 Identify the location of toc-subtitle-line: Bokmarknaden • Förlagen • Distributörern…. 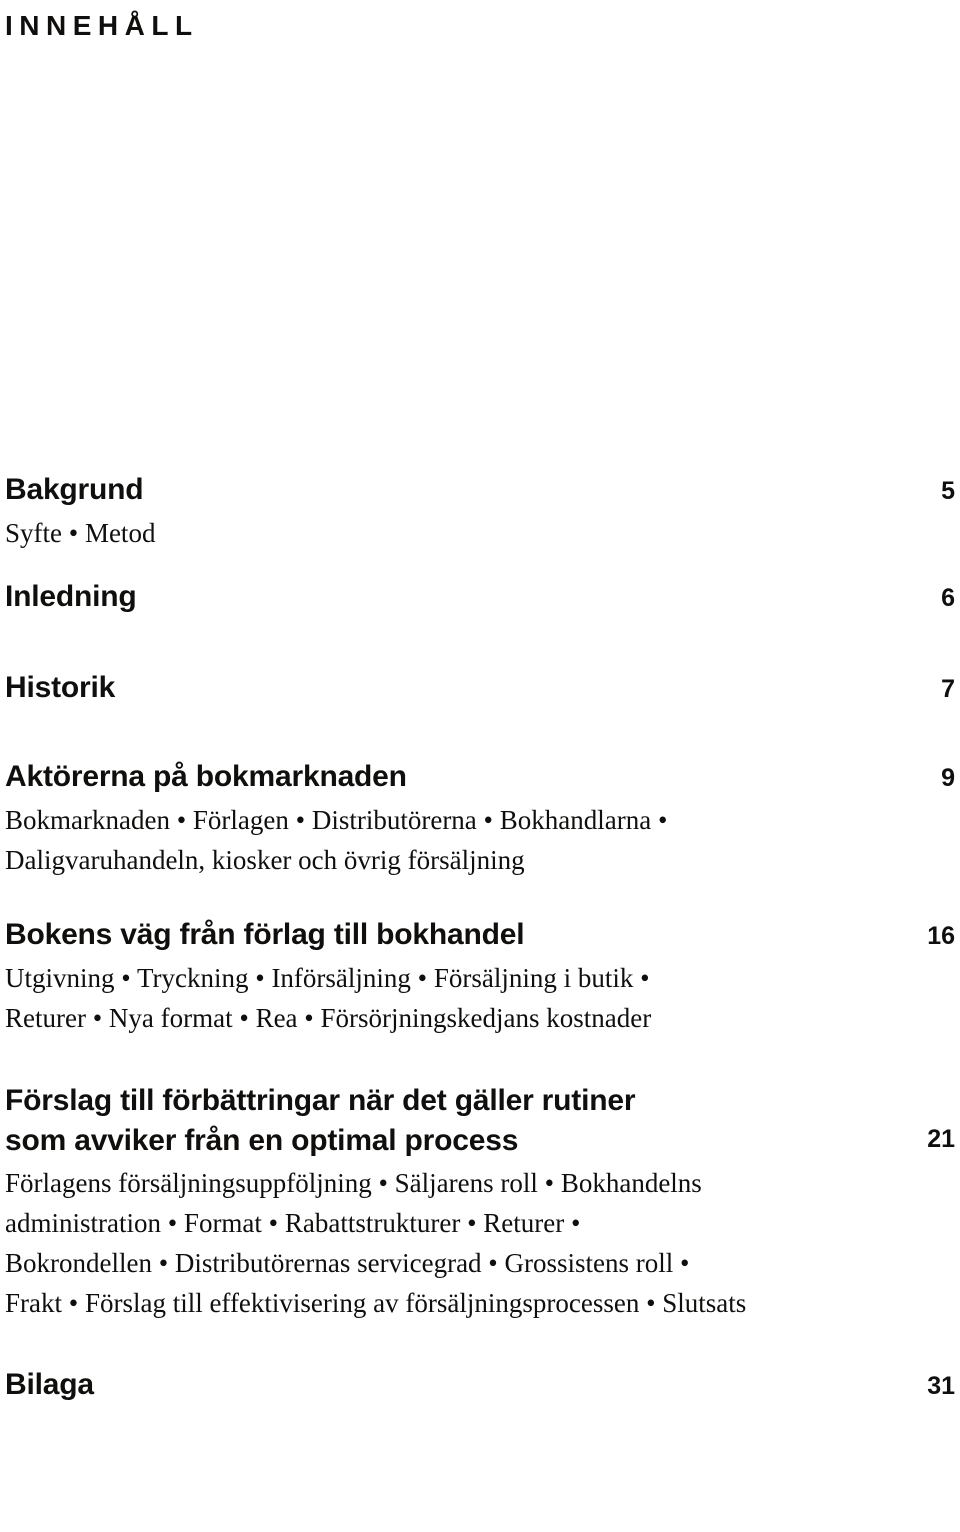
(336, 820).